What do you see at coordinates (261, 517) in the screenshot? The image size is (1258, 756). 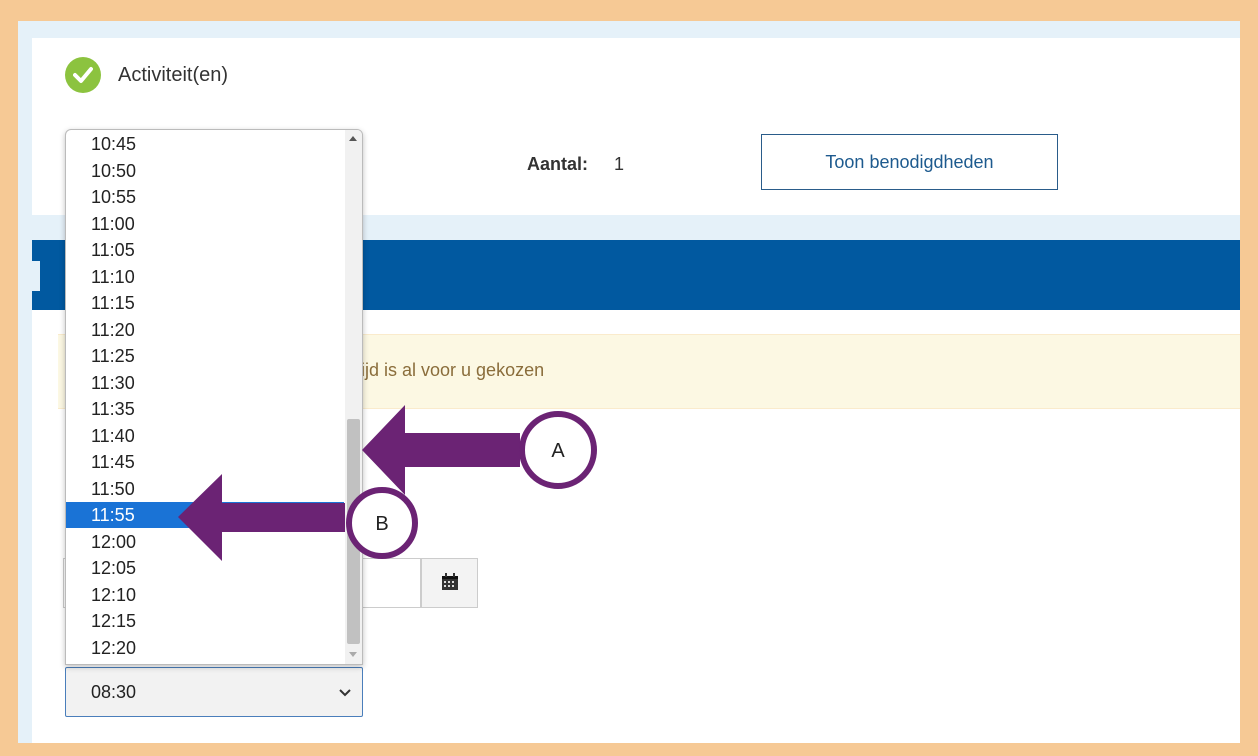 I see `callout-arrow-b` at bounding box center [261, 517].